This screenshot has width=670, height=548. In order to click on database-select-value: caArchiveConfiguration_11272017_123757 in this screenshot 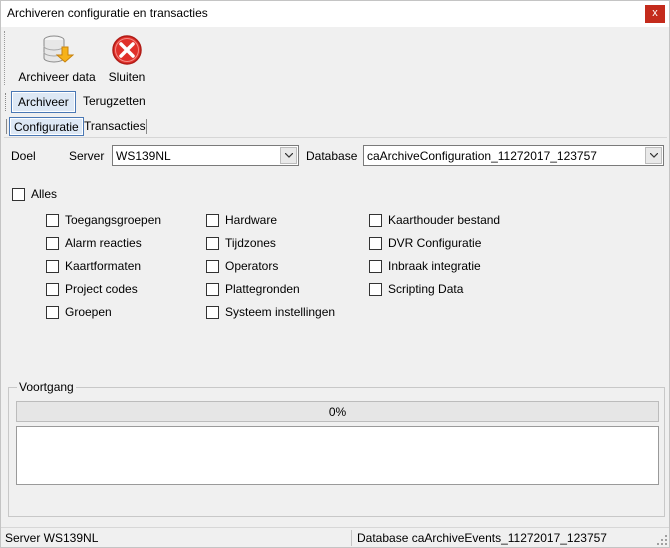, I will do `click(482, 156)`.